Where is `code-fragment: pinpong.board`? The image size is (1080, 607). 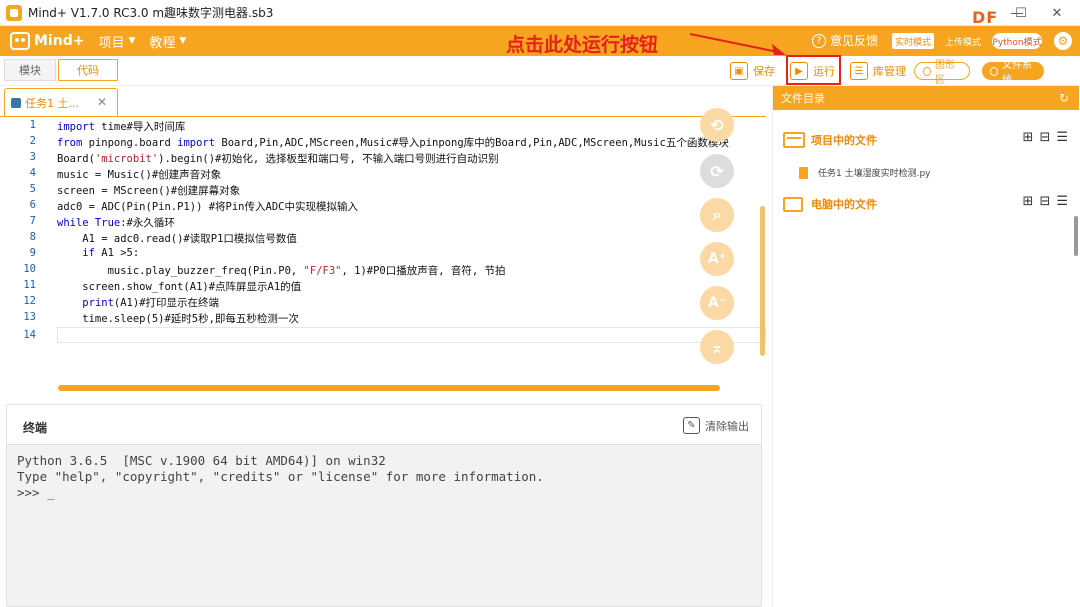 code-fragment: pinpong.board is located at coordinates (130, 143).